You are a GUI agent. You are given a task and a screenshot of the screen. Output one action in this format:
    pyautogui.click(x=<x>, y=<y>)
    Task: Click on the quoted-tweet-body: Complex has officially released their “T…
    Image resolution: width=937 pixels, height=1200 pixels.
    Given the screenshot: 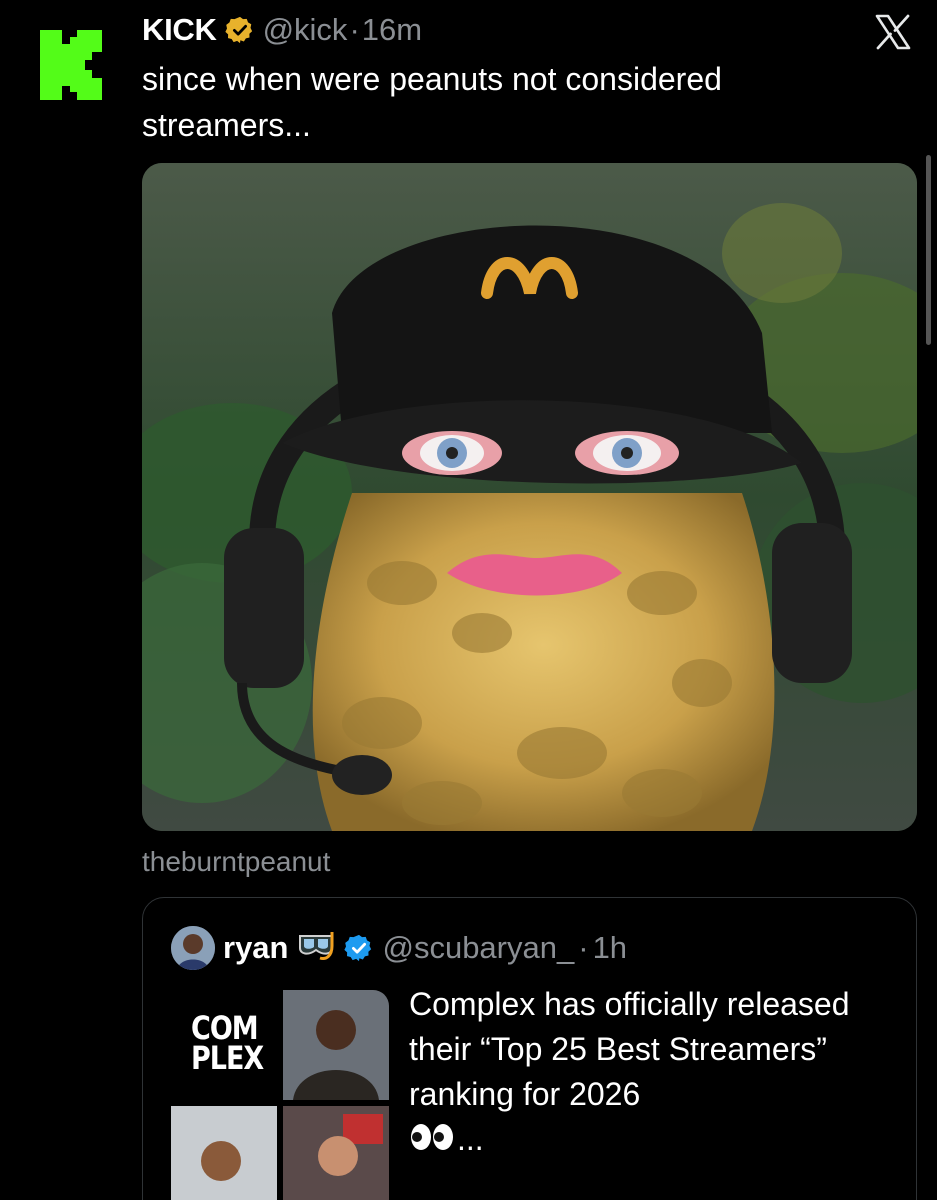 What is the action you would take?
    pyautogui.click(x=629, y=1049)
    